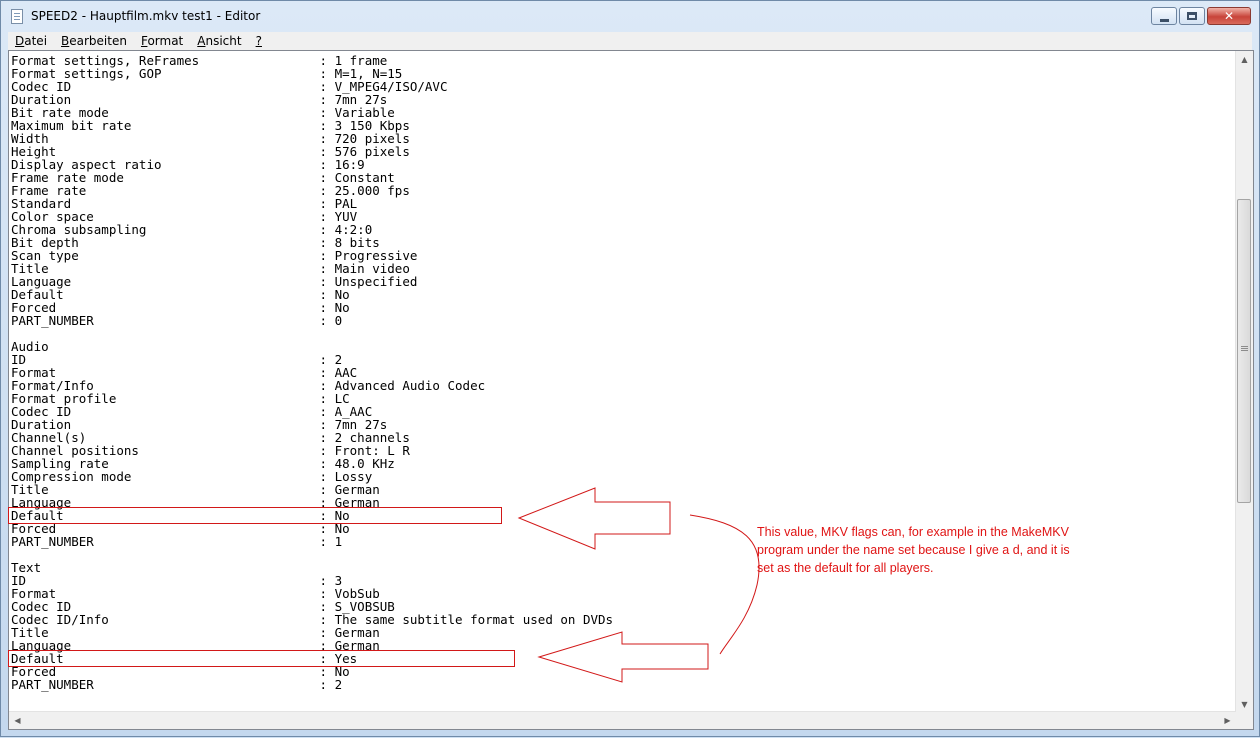 The width and height of the screenshot is (1260, 738). I want to click on menu-ansicht: Ansicht, so click(219, 41).